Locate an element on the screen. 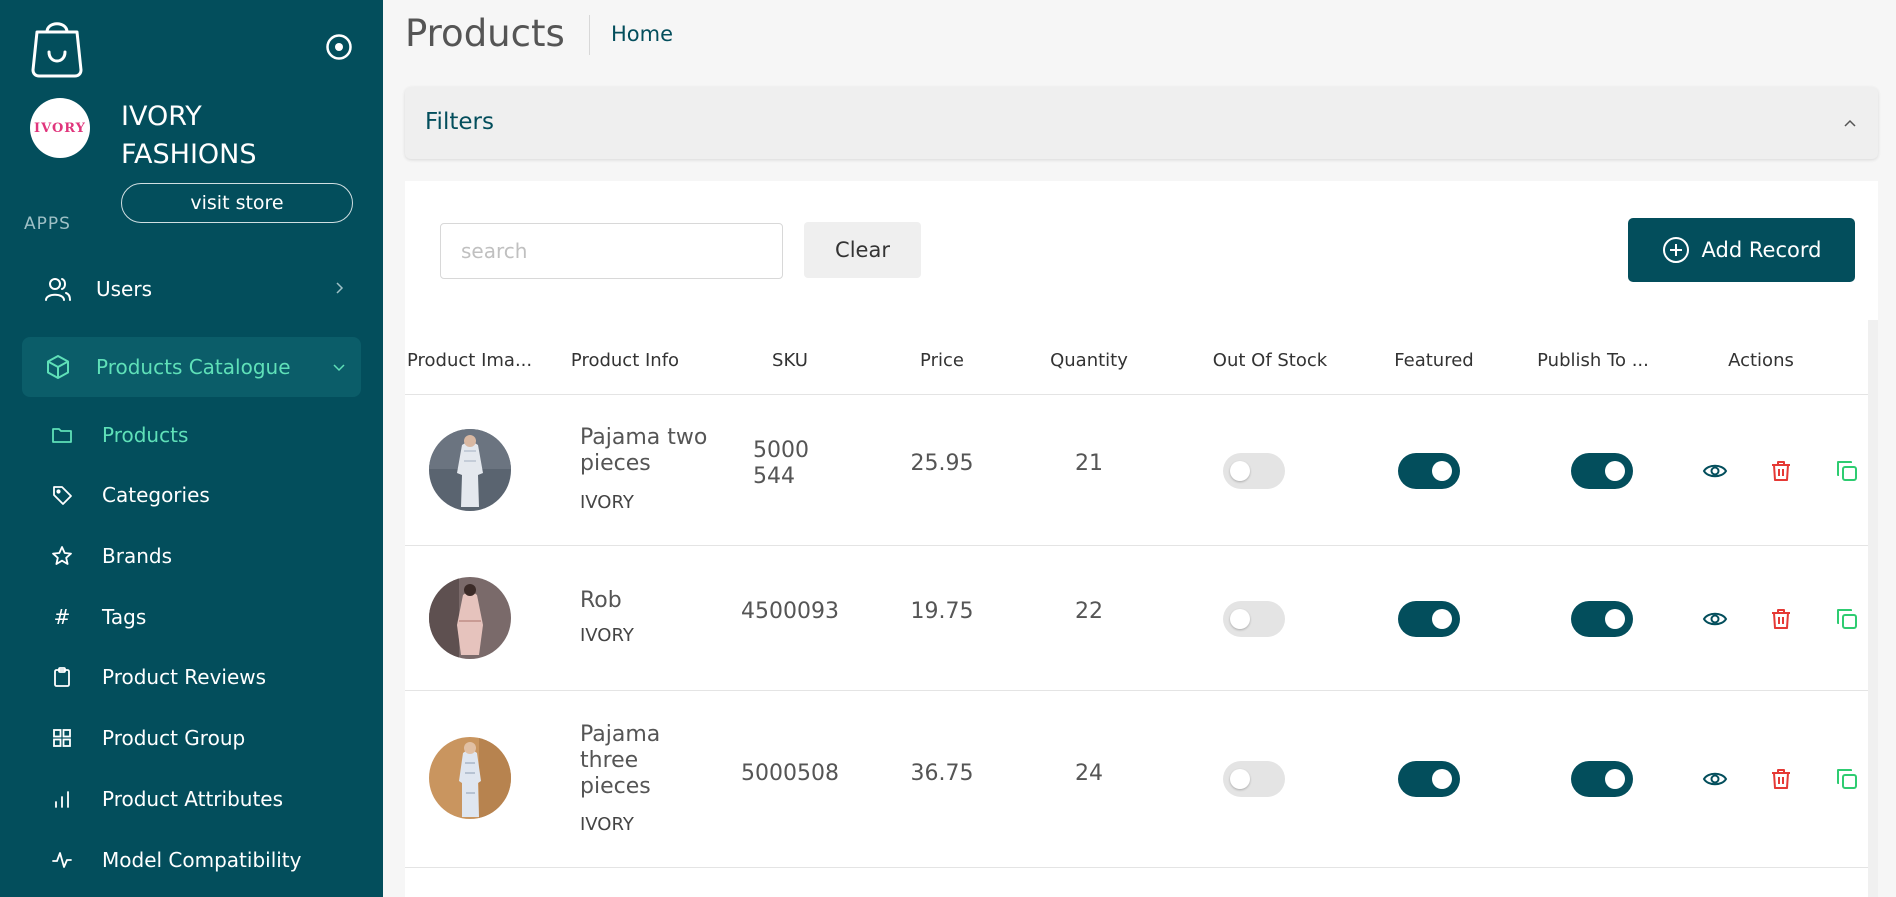  product-price: 36.75 is located at coordinates (942, 773).